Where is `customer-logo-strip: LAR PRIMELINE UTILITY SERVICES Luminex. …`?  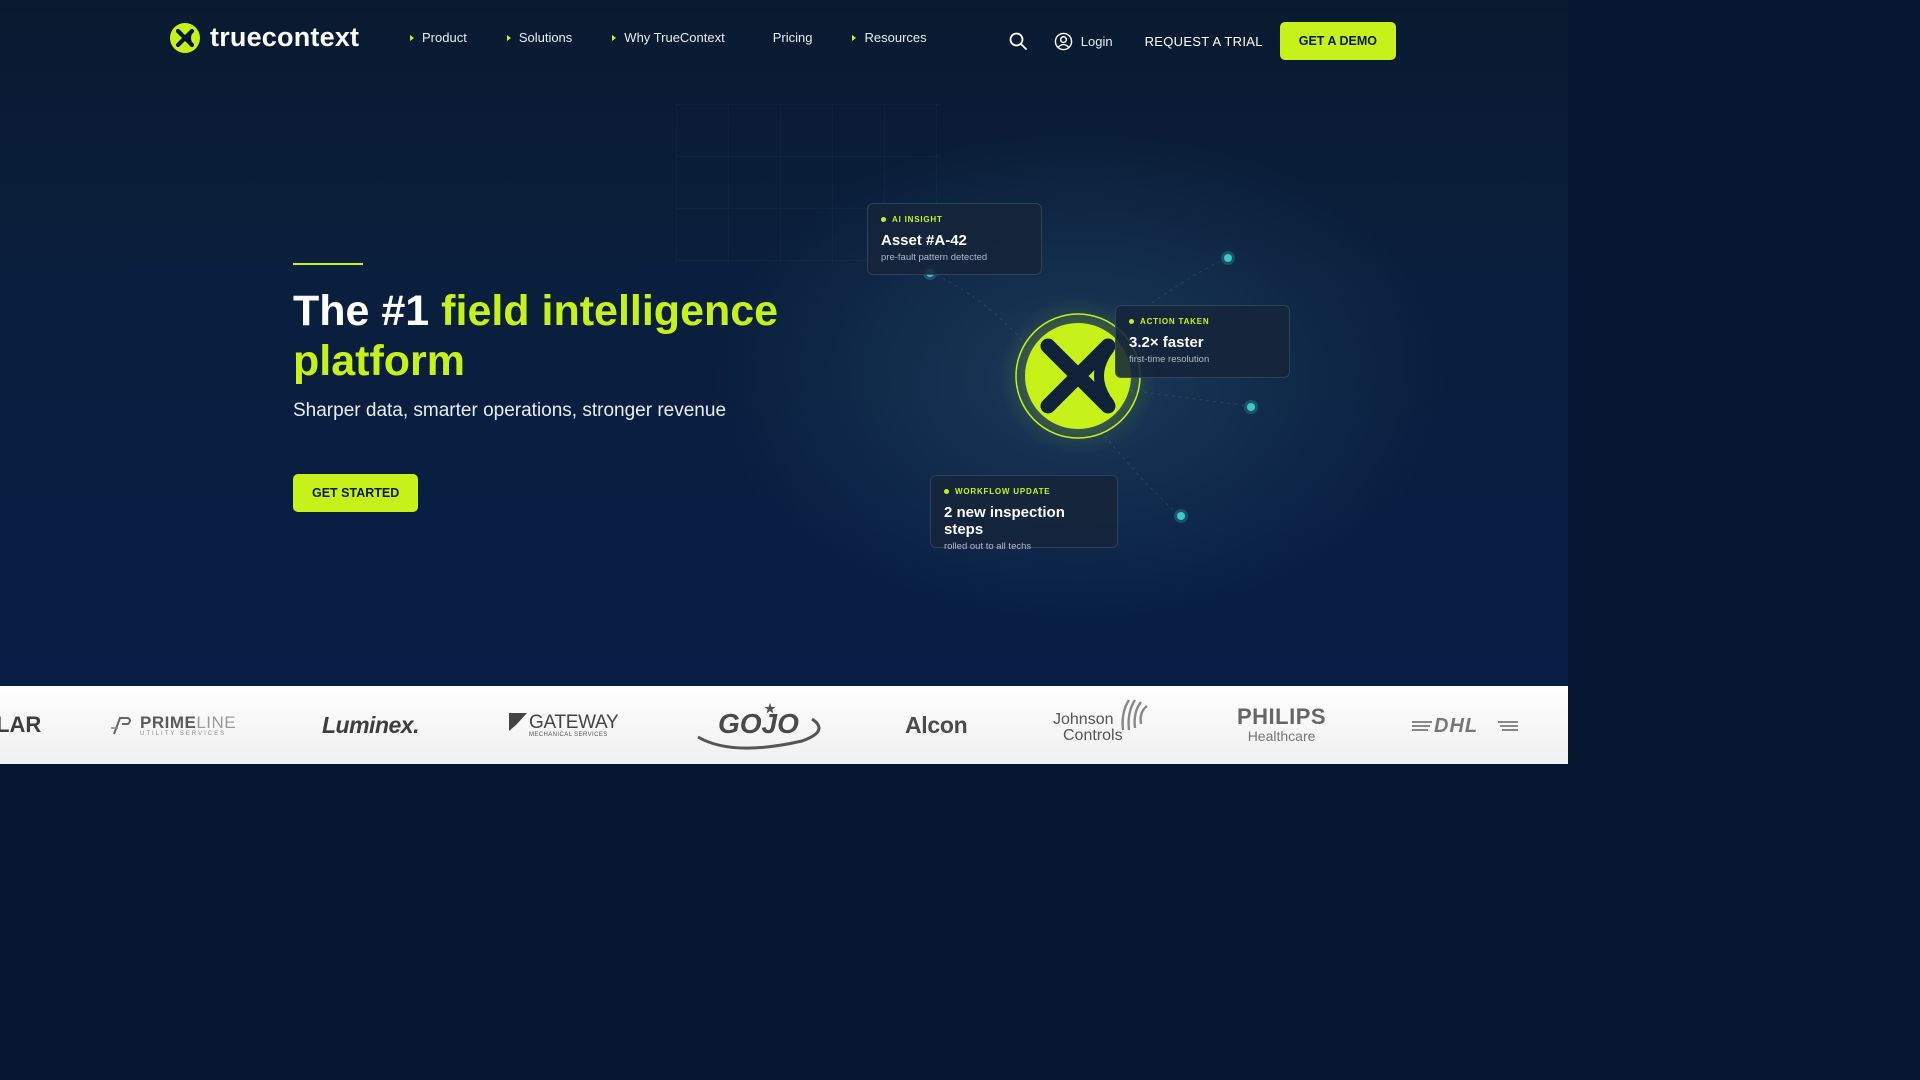 customer-logo-strip: LAR PRIMELINE UTILITY SERVICES Luminex. … is located at coordinates (784, 725).